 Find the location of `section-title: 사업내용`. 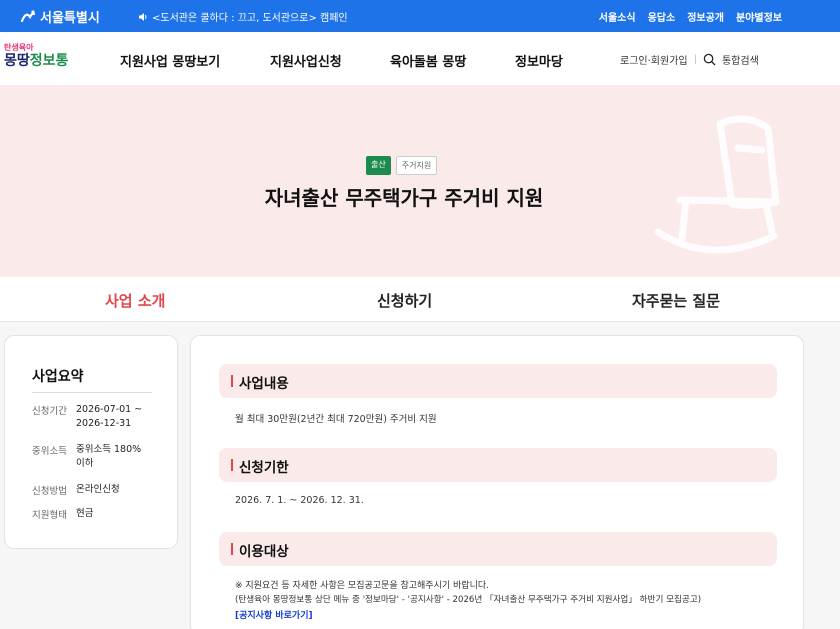

section-title: 사업내용 is located at coordinates (264, 384).